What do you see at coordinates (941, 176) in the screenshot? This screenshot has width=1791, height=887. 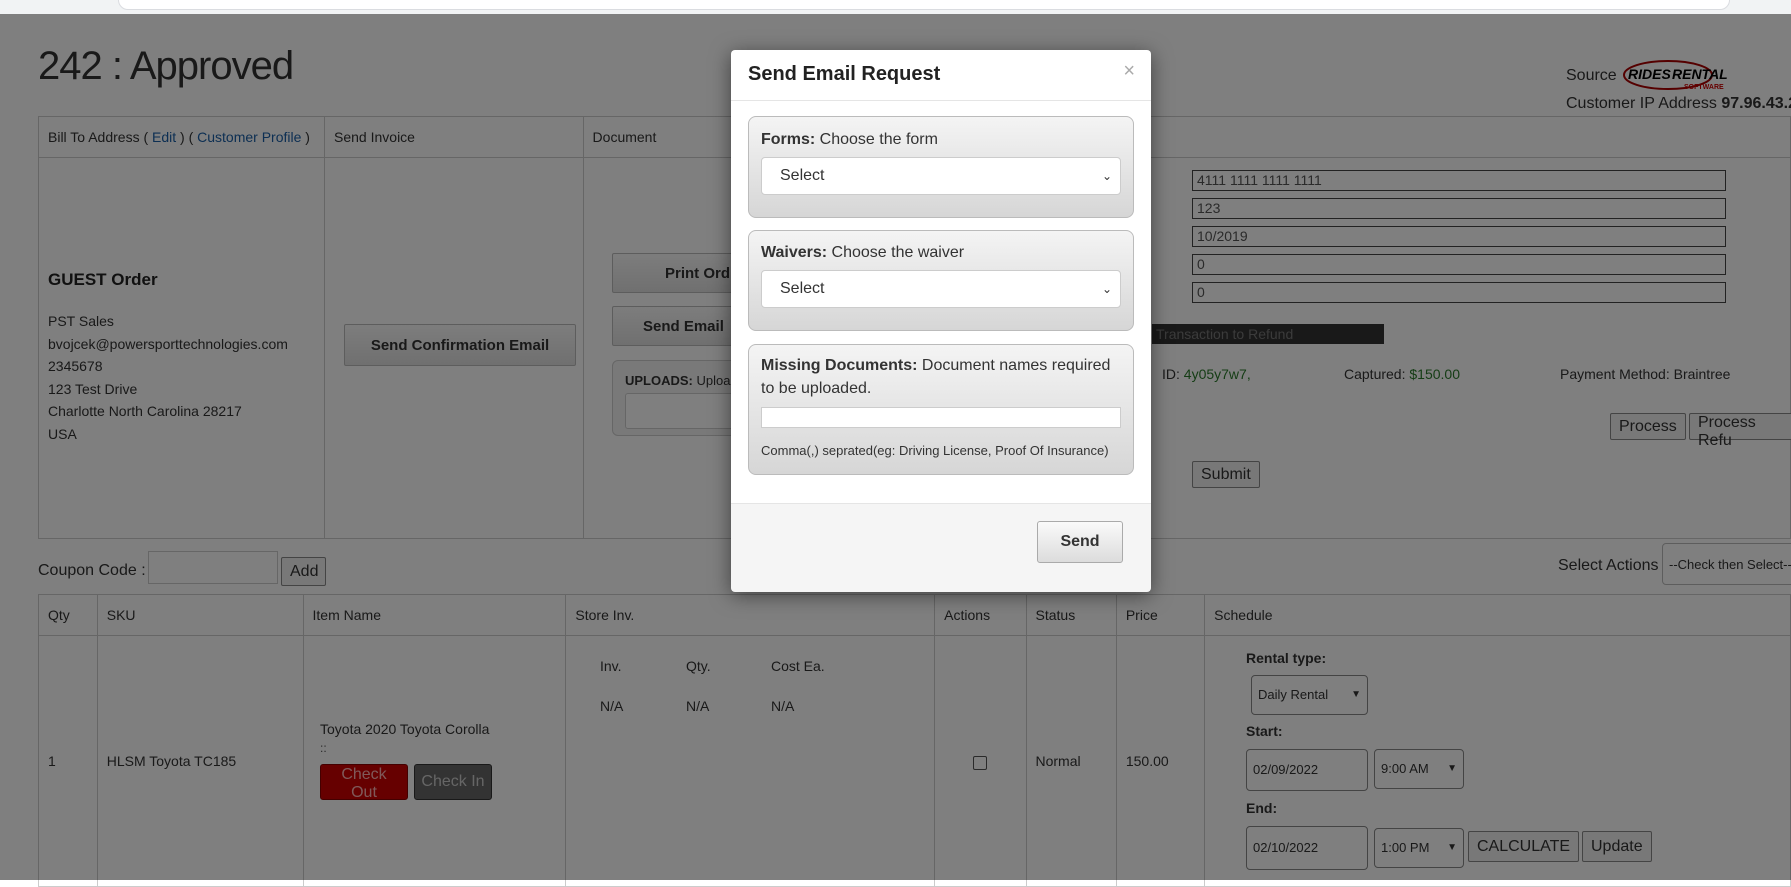 I see `forms-select: Select ⌄` at bounding box center [941, 176].